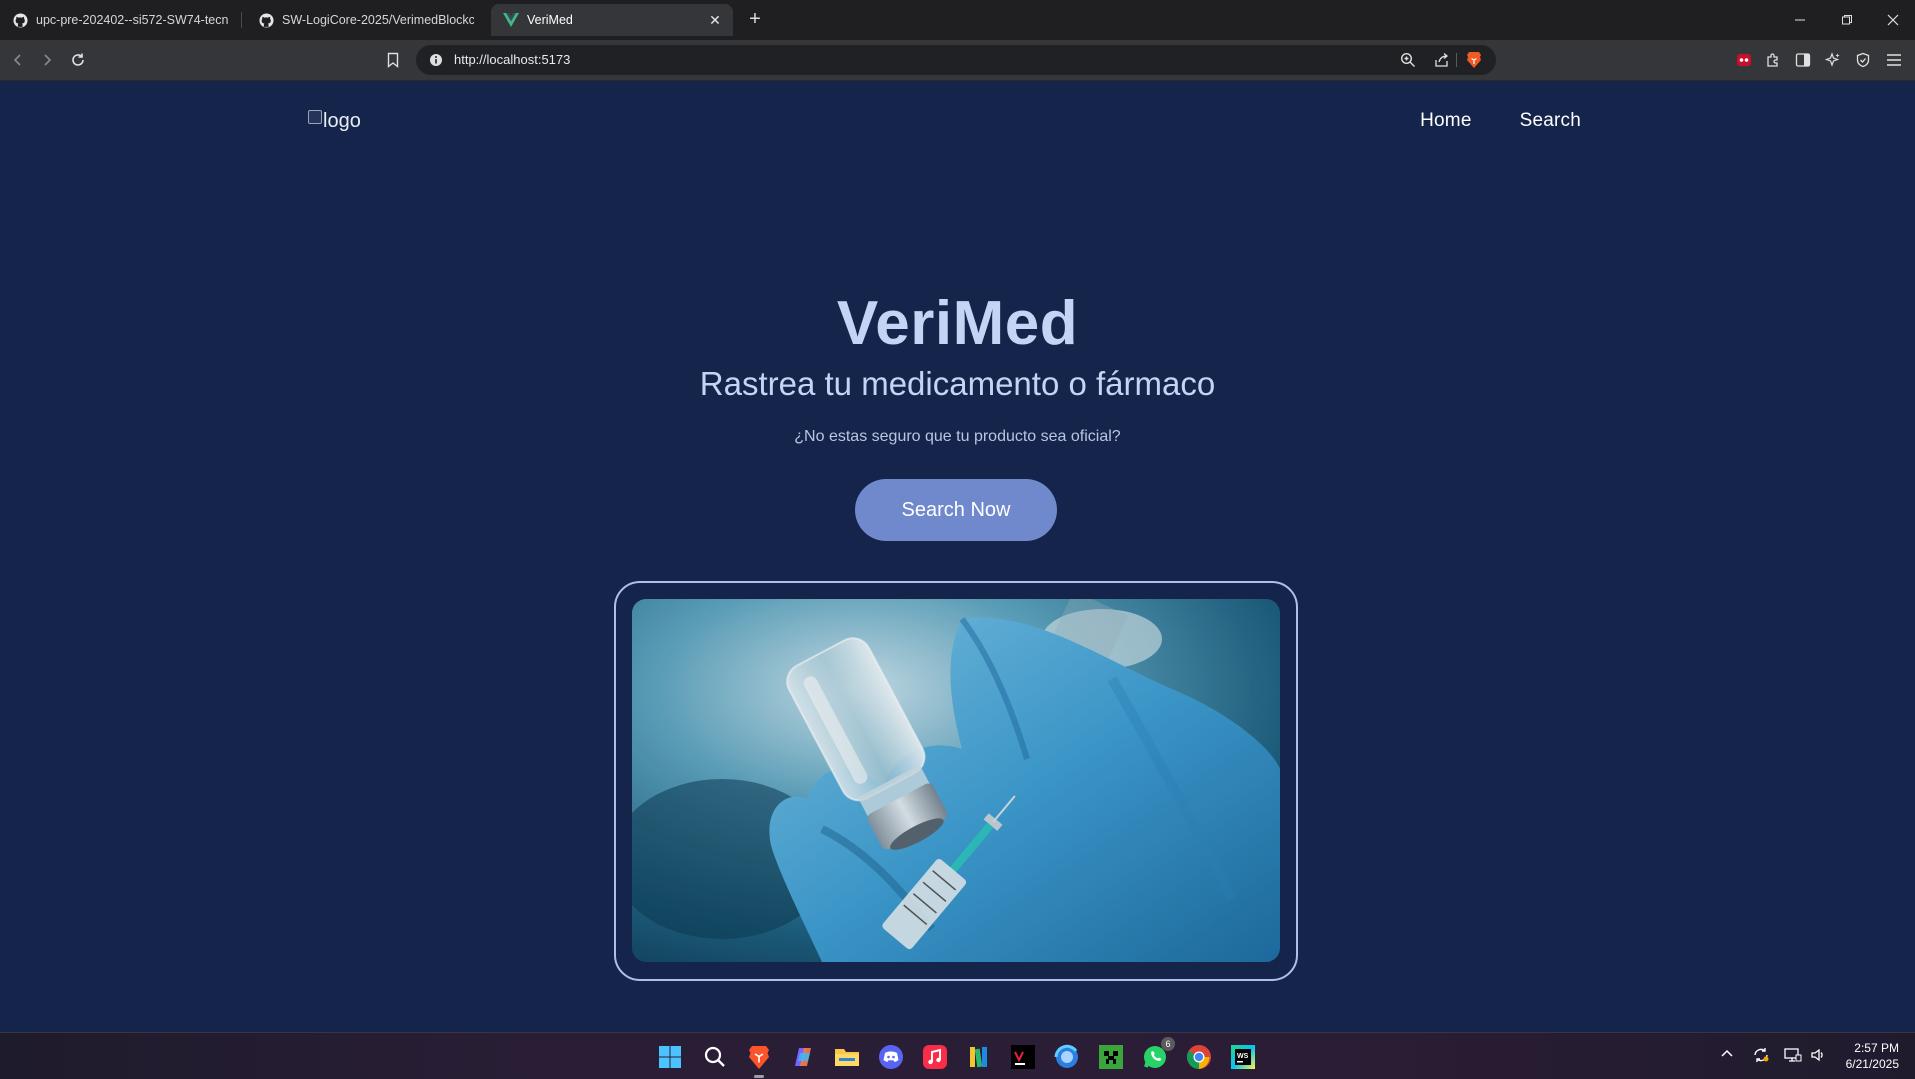  Describe the element at coordinates (1445, 121) in the screenshot. I see `nav-home-link: Home` at that location.